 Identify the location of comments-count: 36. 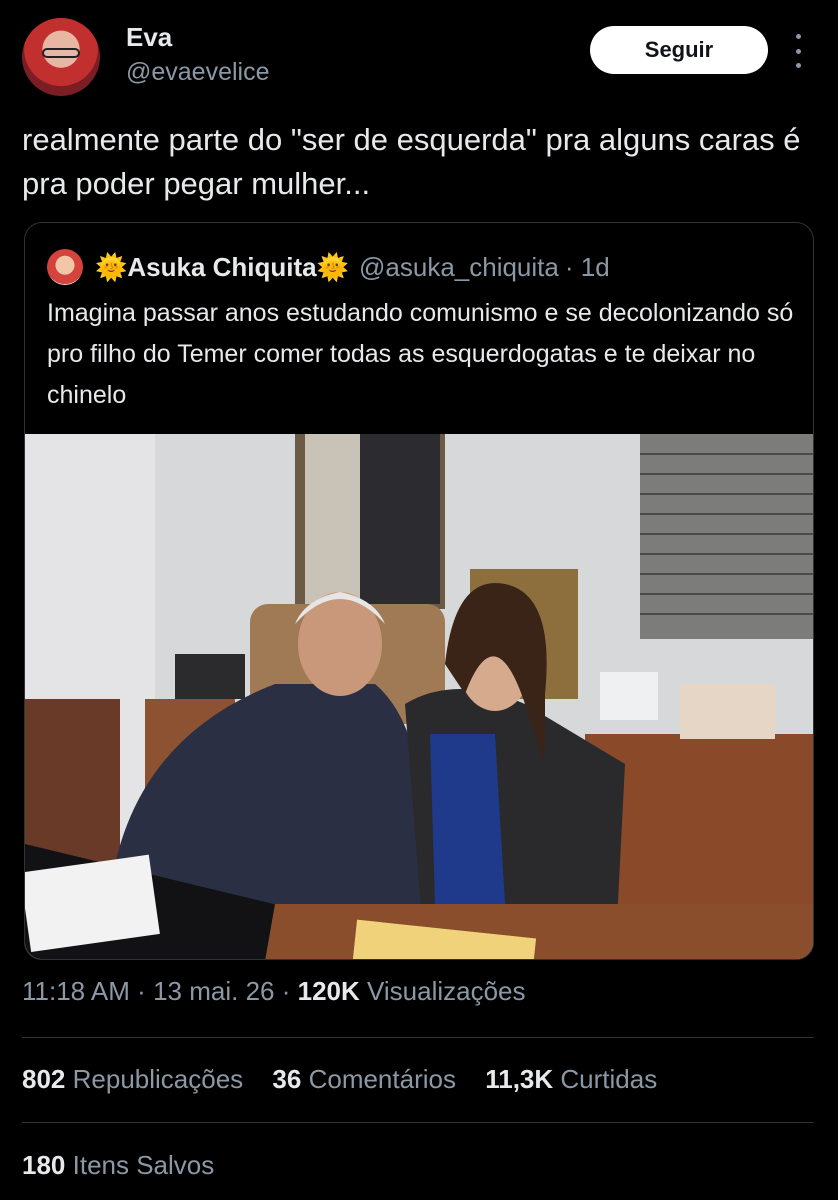
(287, 1079).